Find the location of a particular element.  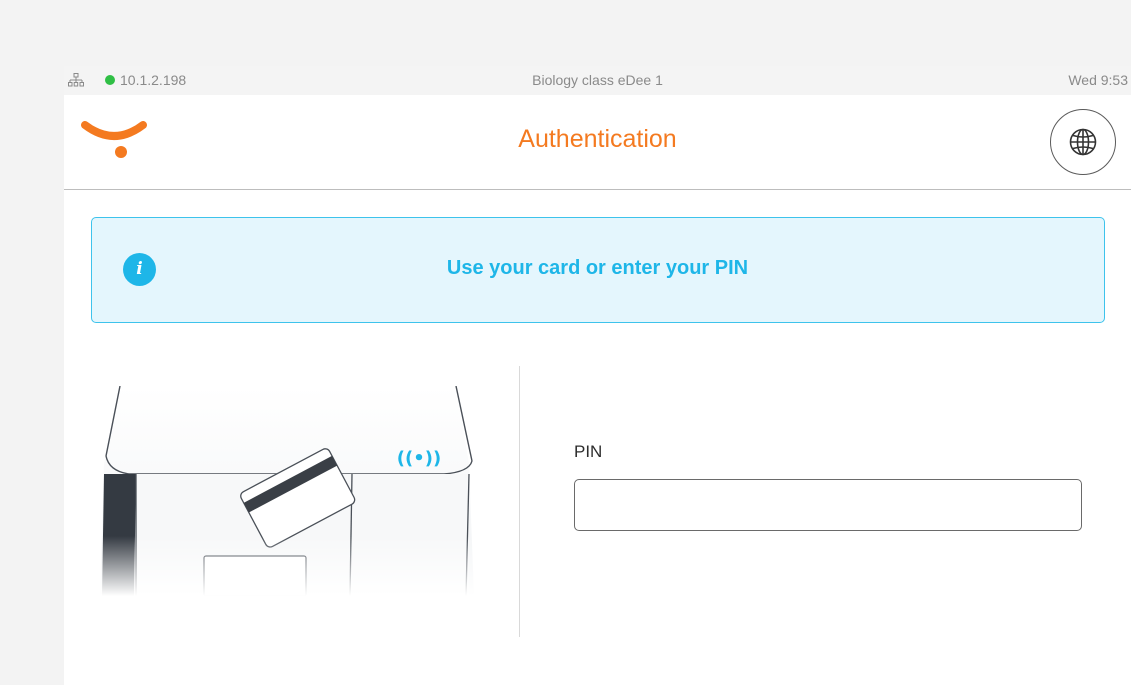

status-bar: 10.1.2.198 Biology class eDee 1 Wed 9:53 is located at coordinates (597, 80).